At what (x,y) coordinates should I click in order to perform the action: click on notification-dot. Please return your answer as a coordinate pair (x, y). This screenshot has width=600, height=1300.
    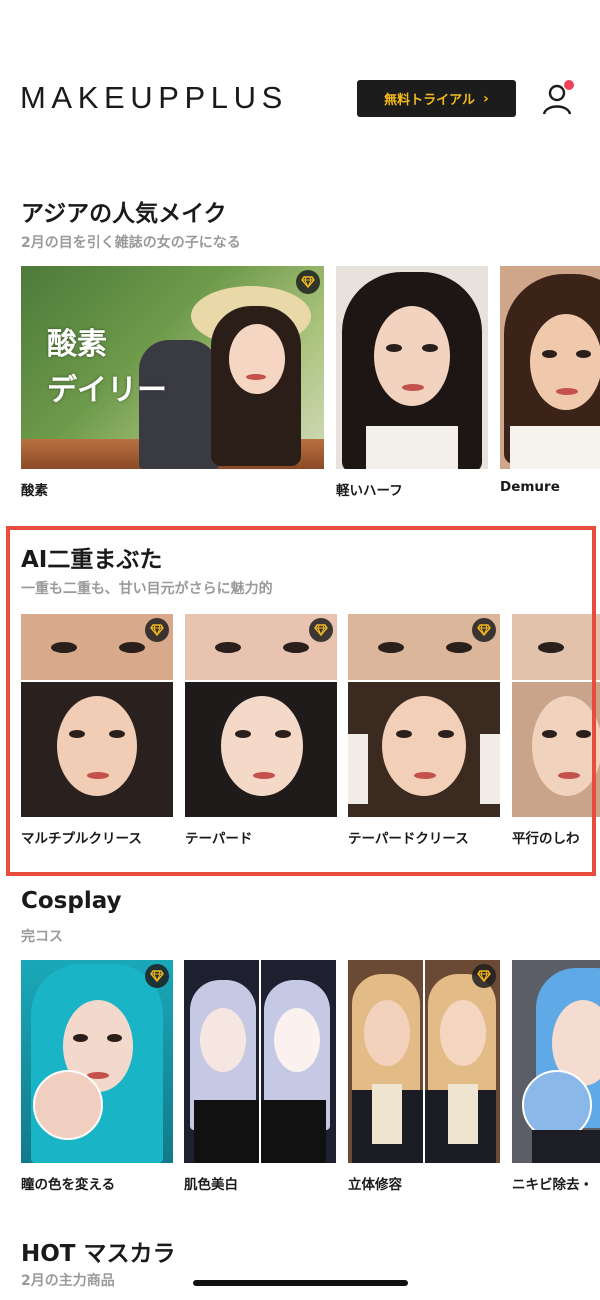
    Looking at the image, I should click on (569, 85).